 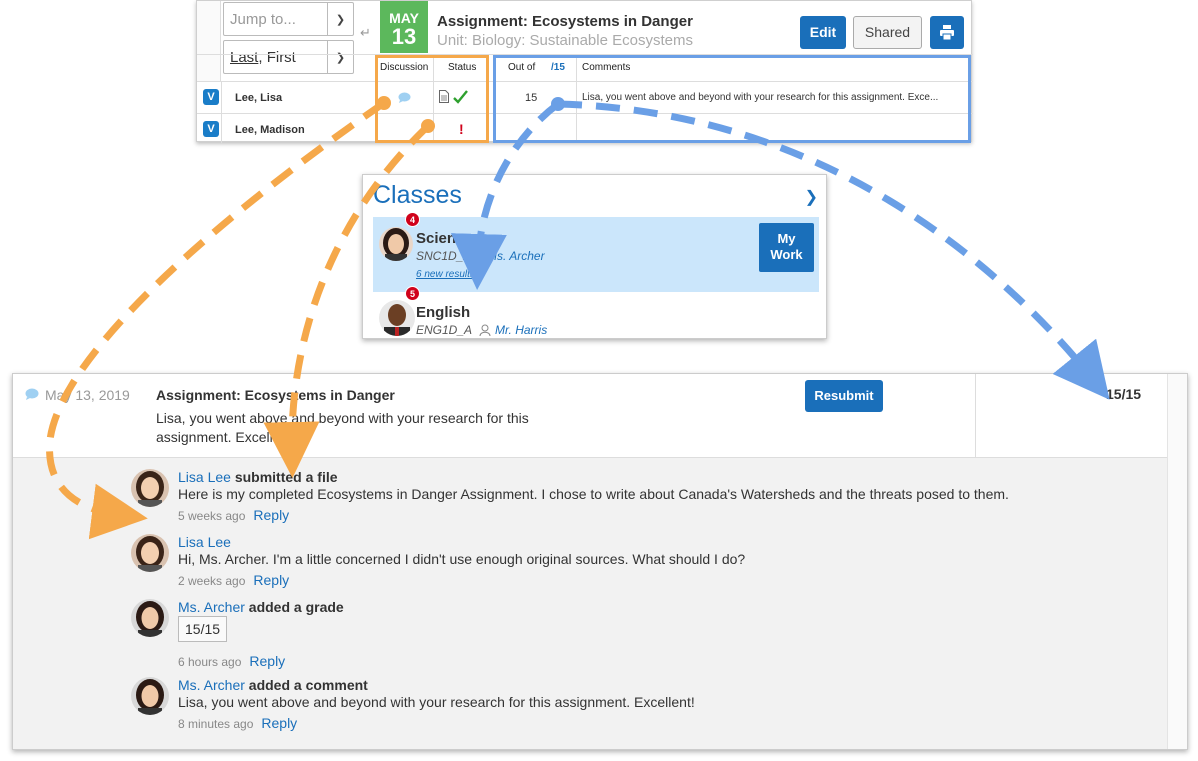 I want to click on my-work-label-1: My, so click(x=786, y=238).